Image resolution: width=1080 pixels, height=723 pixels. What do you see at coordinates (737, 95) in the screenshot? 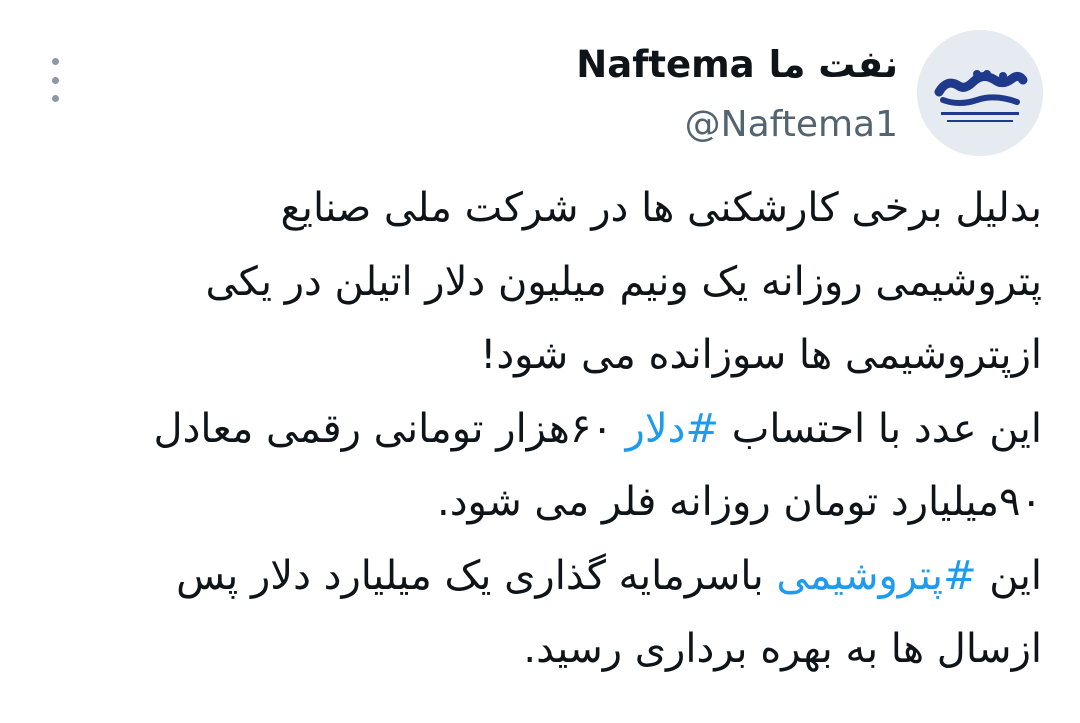
I see `tweet-header: Naftema نفت ما @Naftema1` at bounding box center [737, 95].